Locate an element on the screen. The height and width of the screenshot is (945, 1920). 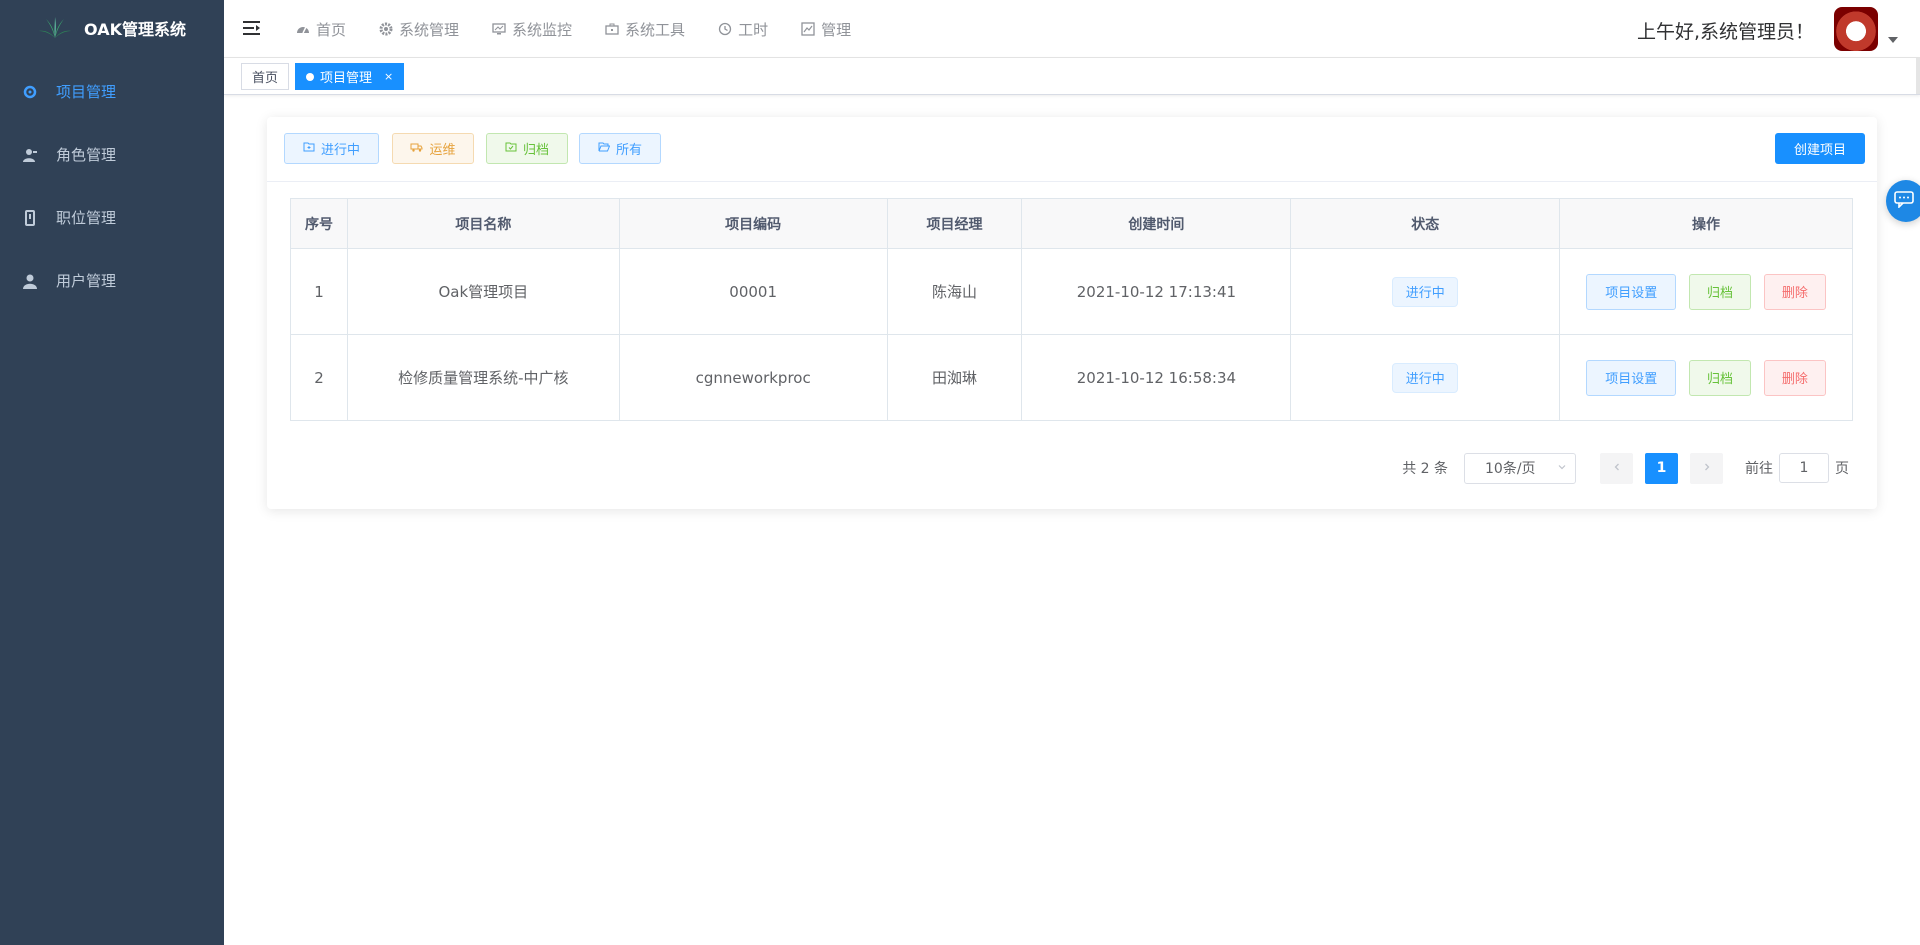
cell-project-name: Oak管理项目 is located at coordinates (483, 291).